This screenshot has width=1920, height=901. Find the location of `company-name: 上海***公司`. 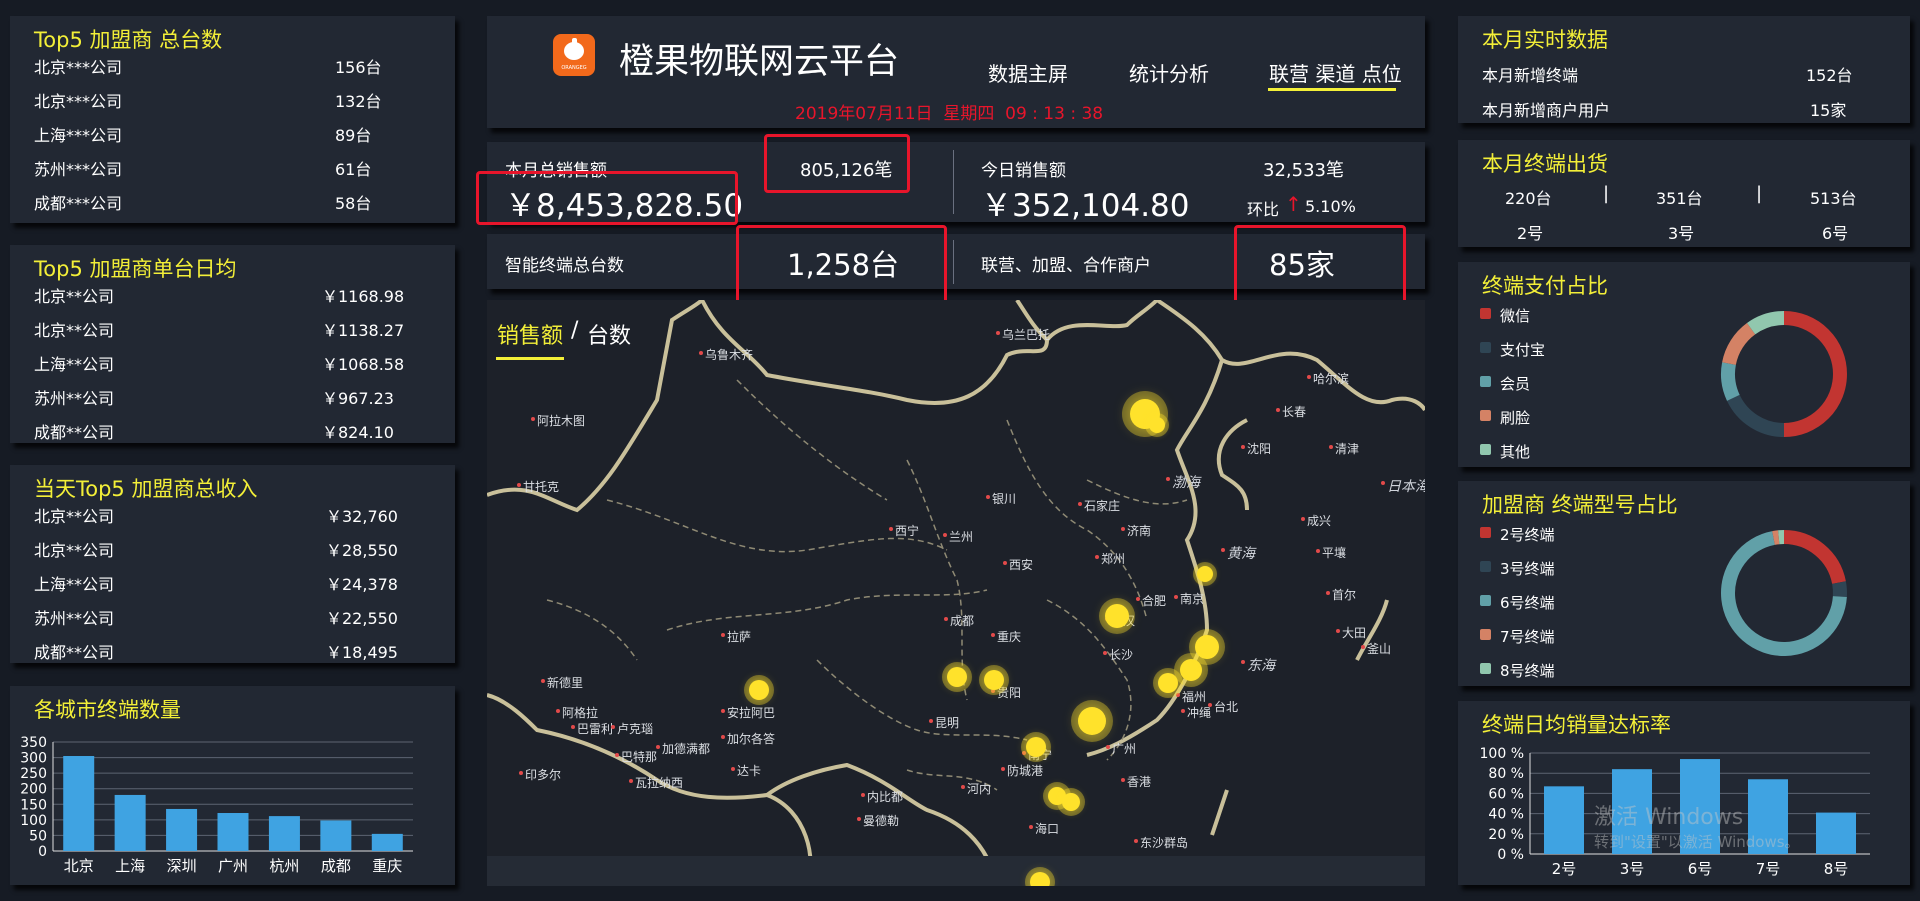

company-name: 上海***公司 is located at coordinates (78, 135).